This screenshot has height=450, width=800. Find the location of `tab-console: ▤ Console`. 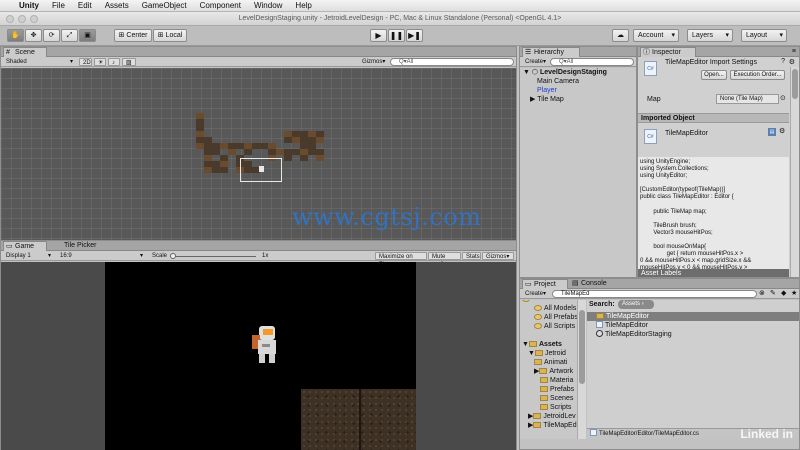

tab-console: ▤ Console is located at coordinates (595, 284).